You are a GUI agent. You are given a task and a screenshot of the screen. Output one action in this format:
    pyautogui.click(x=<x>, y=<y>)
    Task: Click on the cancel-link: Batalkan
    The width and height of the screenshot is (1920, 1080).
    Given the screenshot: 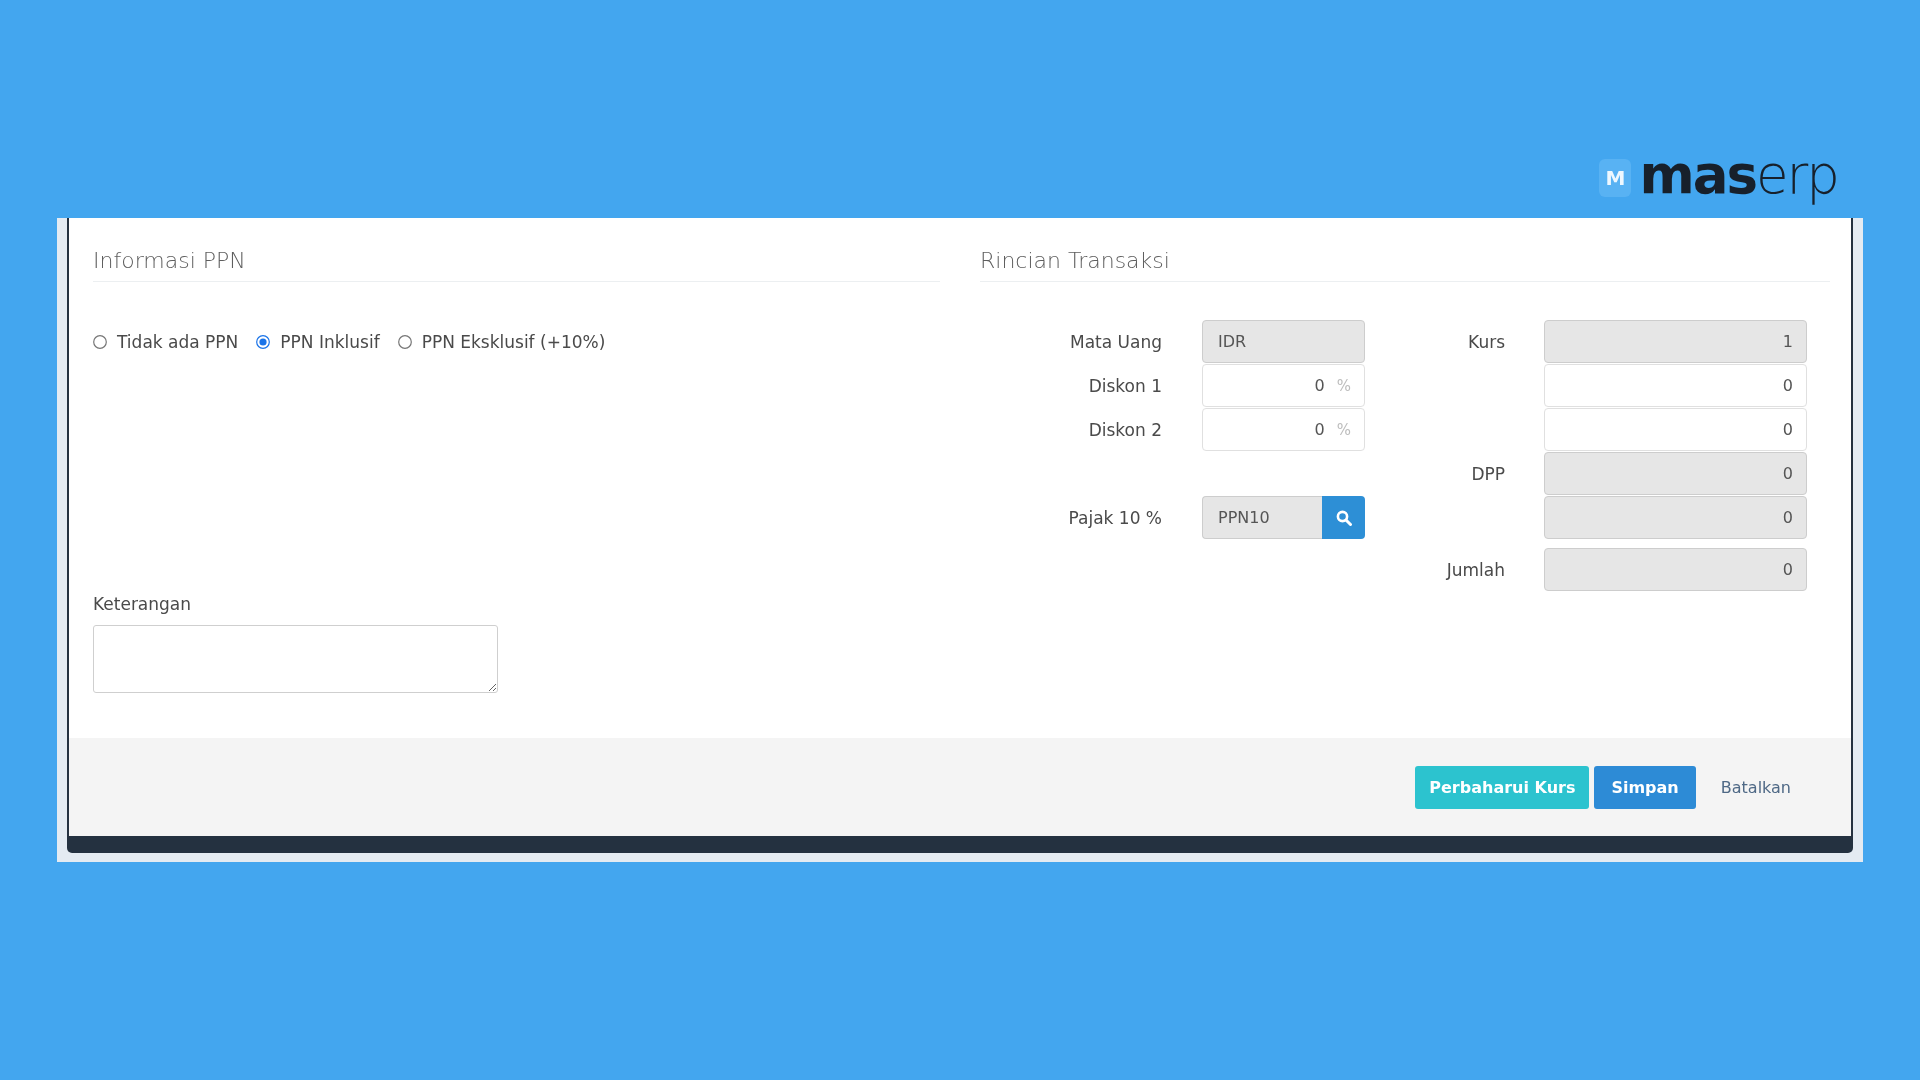 What is the action you would take?
    pyautogui.click(x=1755, y=787)
    